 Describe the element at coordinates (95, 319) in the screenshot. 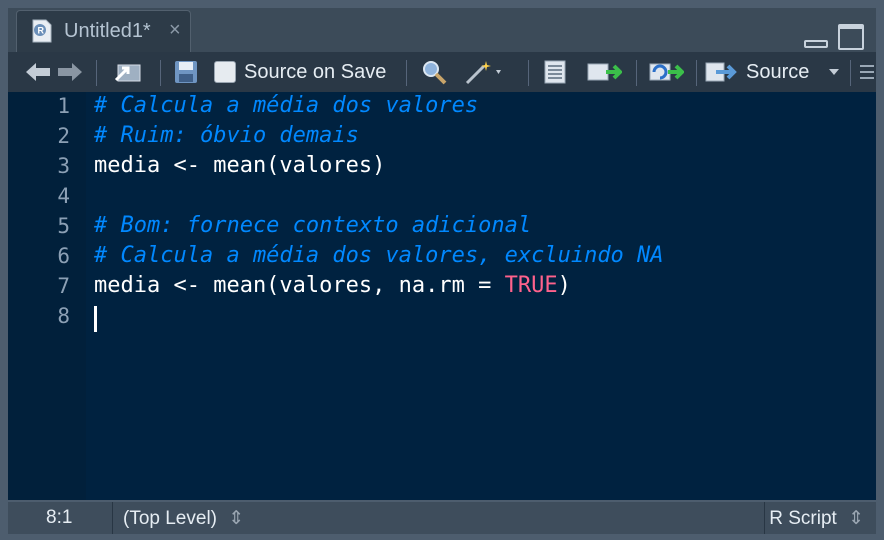

I see `text-cursor` at that location.